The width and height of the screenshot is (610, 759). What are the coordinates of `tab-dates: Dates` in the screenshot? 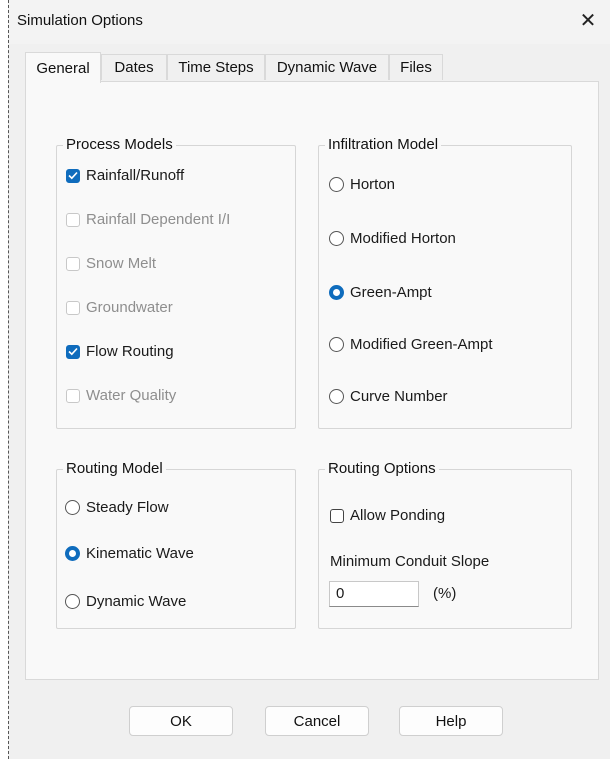 It's located at (134, 67).